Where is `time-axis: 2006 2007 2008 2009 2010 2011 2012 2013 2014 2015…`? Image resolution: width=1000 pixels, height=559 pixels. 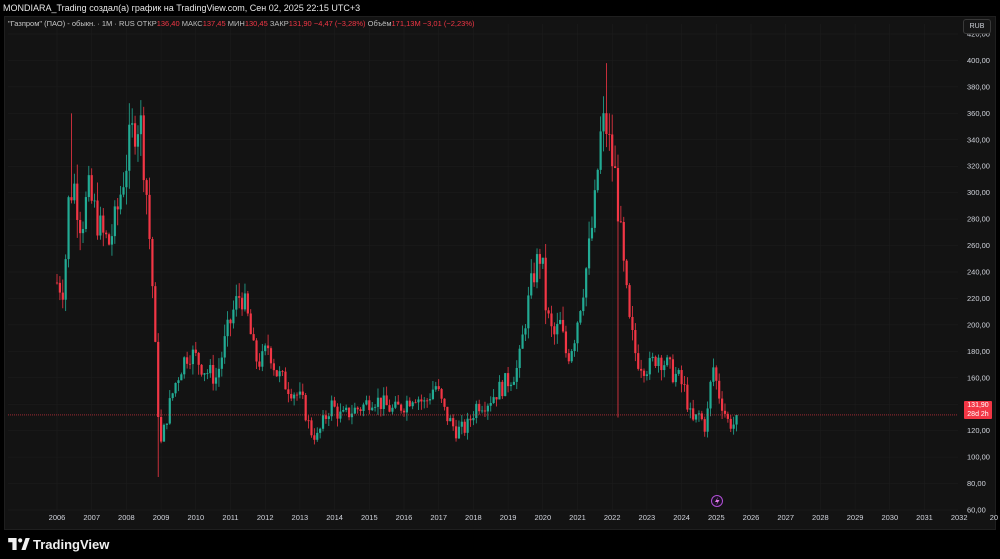 time-axis: 2006 2007 2008 2009 2010 2011 2012 2013 2014 2015… is located at coordinates (523, 517).